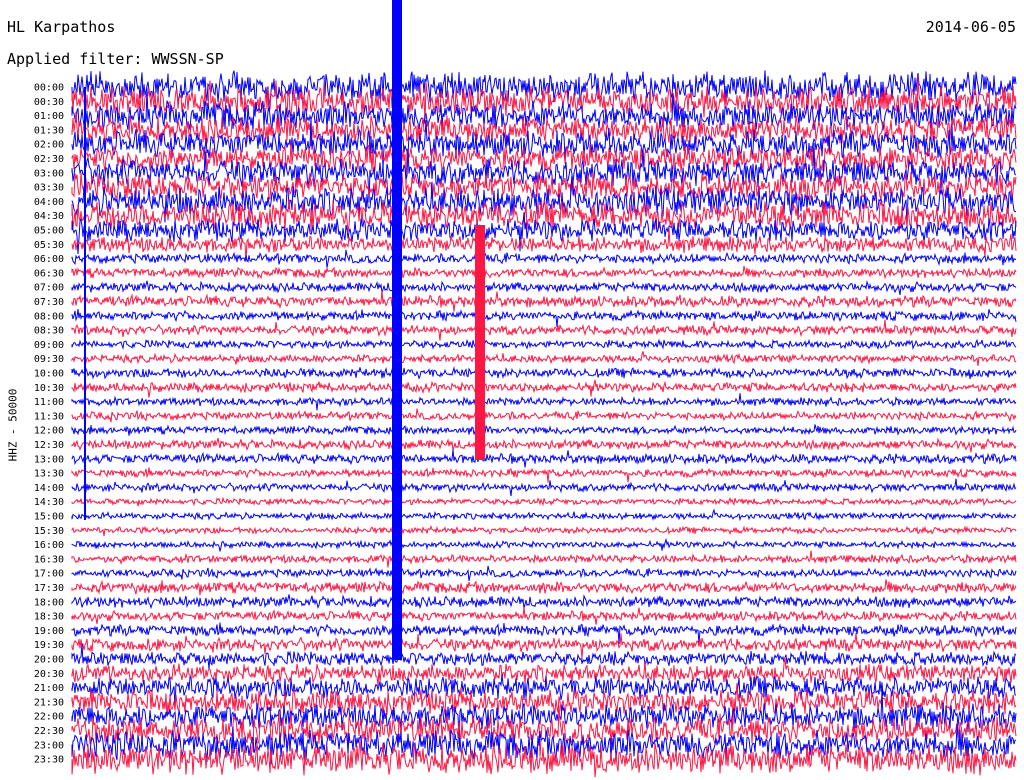  Describe the element at coordinates (49, 216) in the screenshot. I see `row-time-label: 04:30` at that location.